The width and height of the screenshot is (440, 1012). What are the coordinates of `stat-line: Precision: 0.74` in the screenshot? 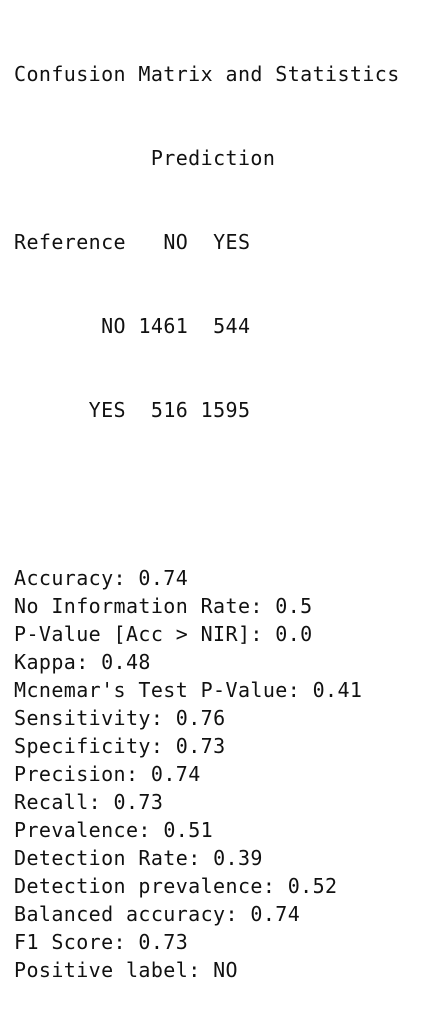 It's located at (224, 774).